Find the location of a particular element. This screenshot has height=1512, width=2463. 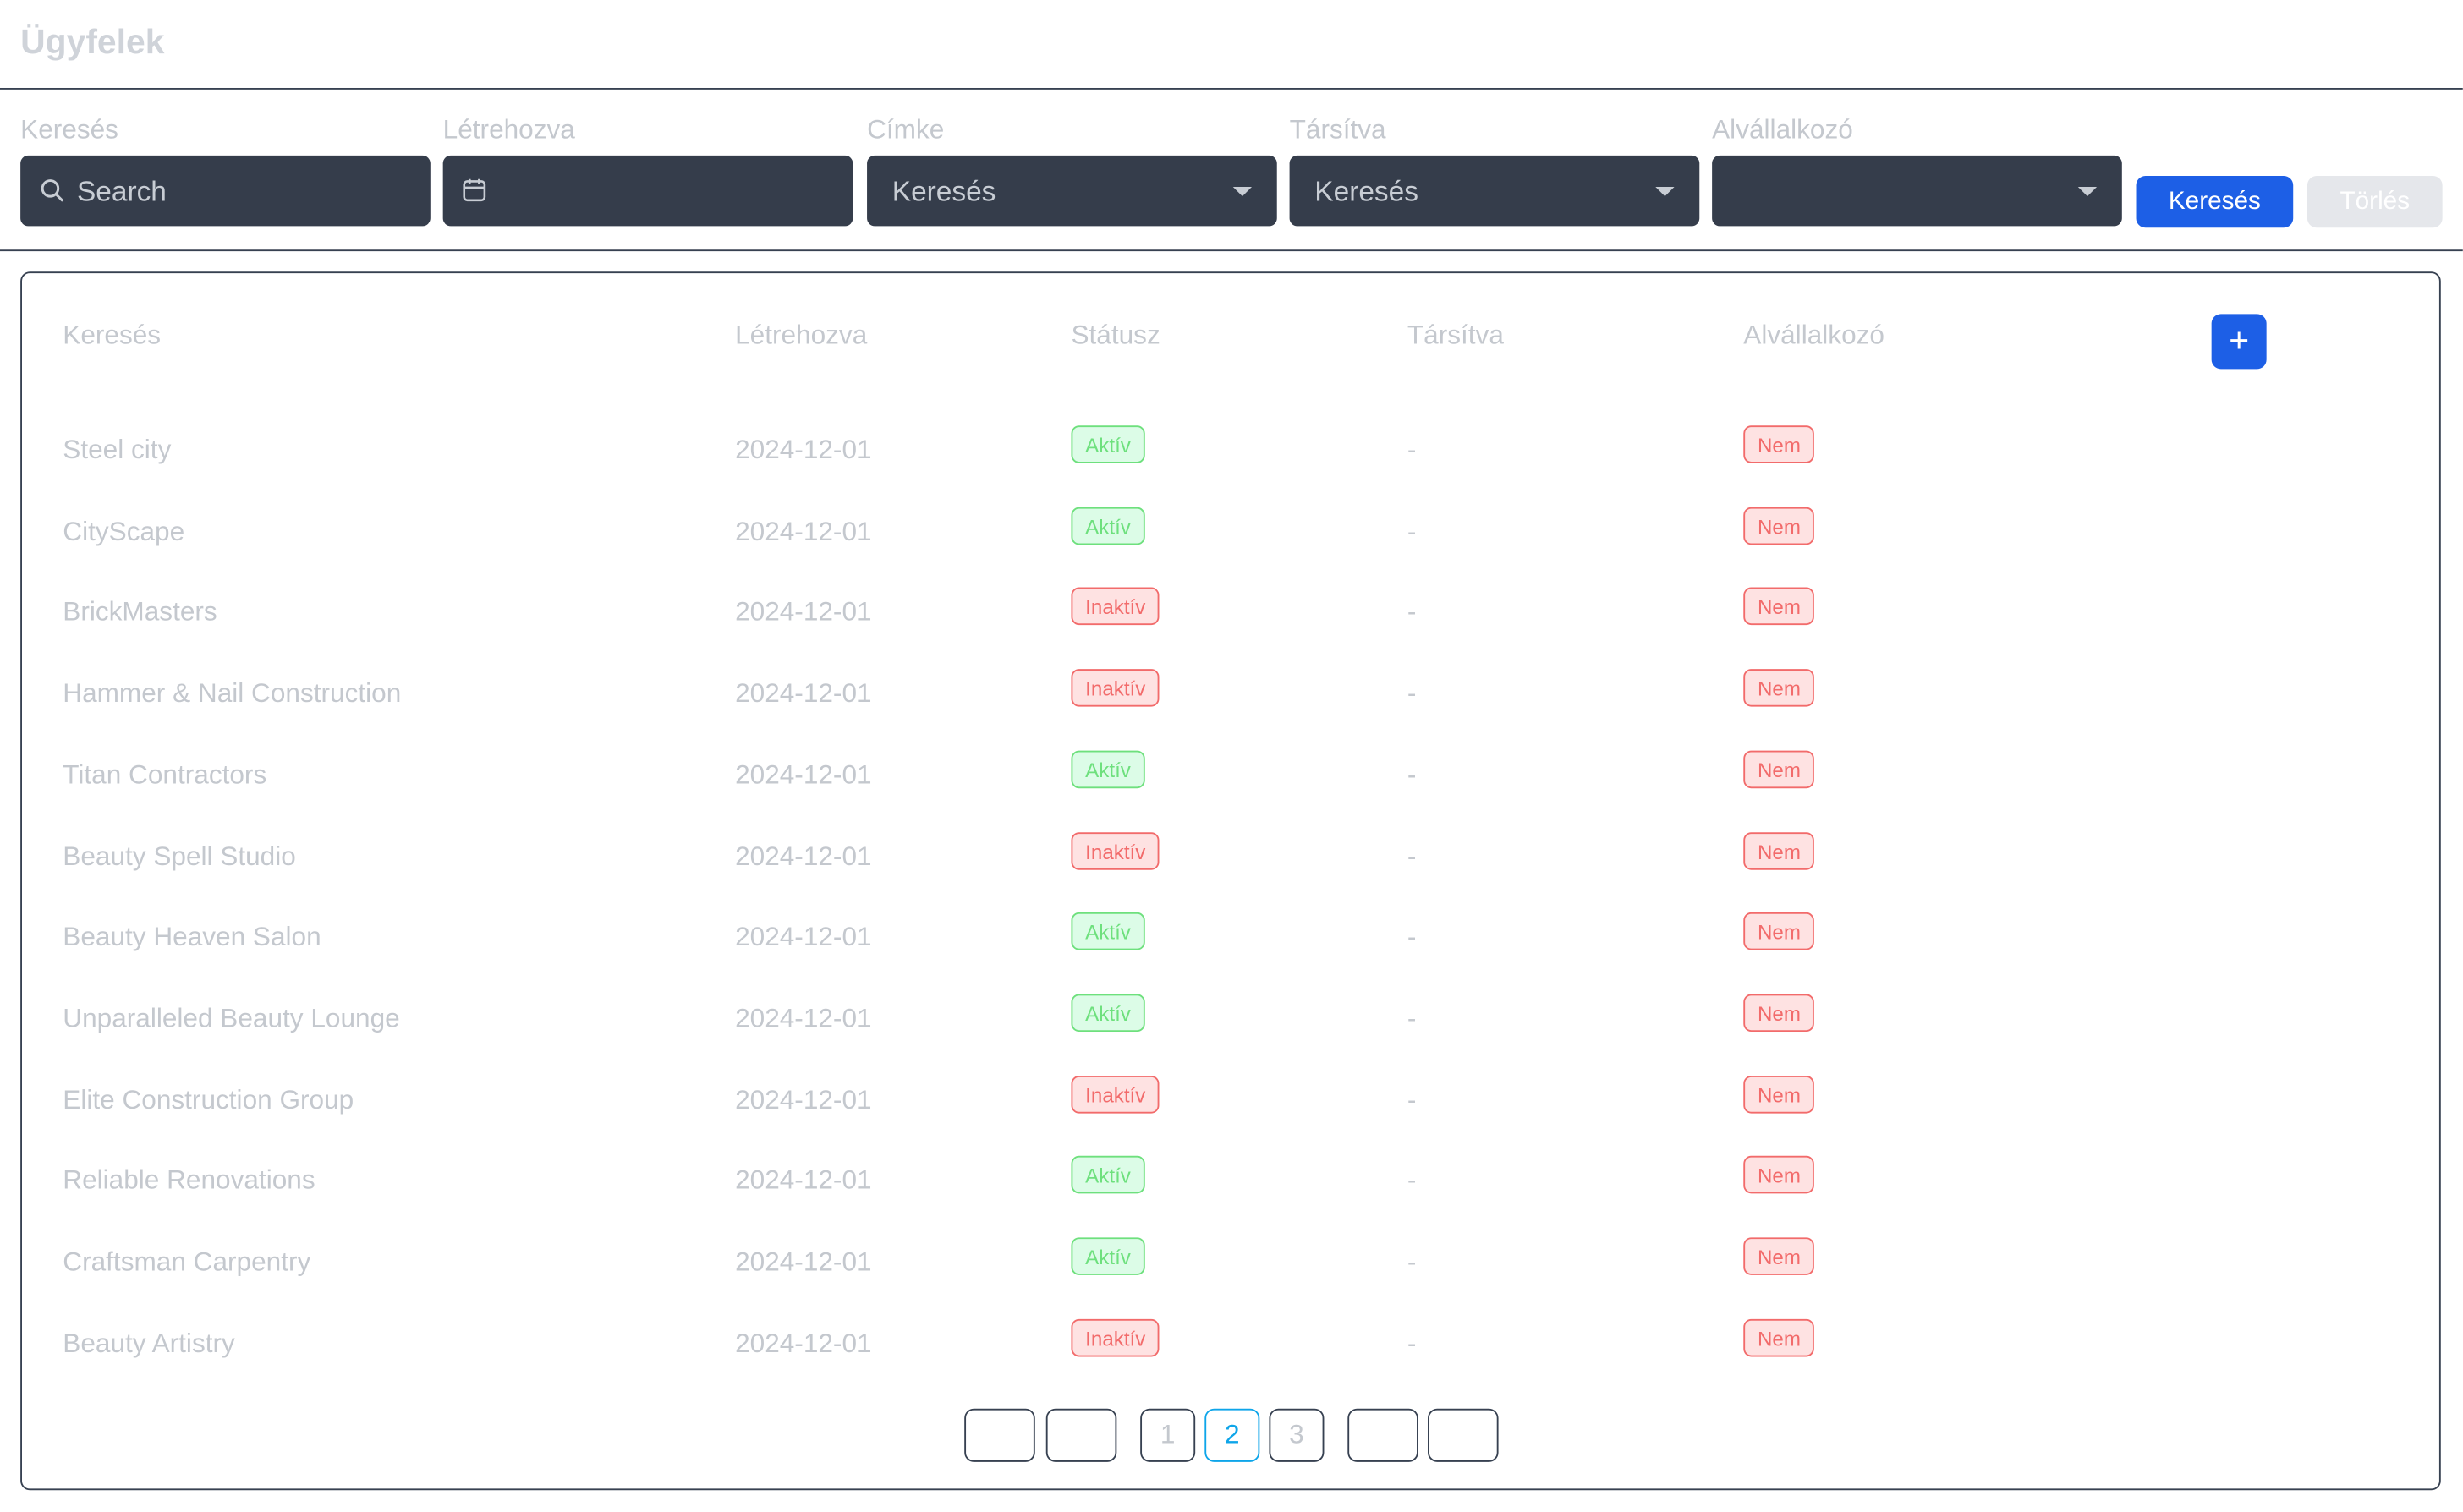

customer-name: Beauty Heaven Salon is located at coordinates (192, 937).